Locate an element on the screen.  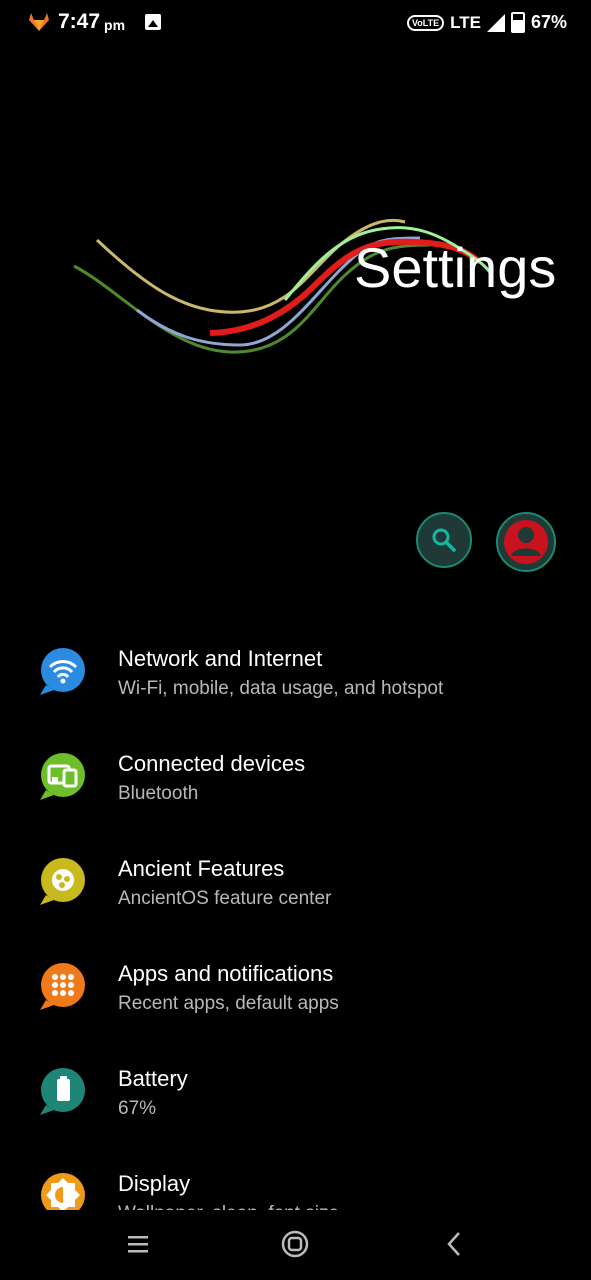
menu-button is located at coordinates (138, 1244).